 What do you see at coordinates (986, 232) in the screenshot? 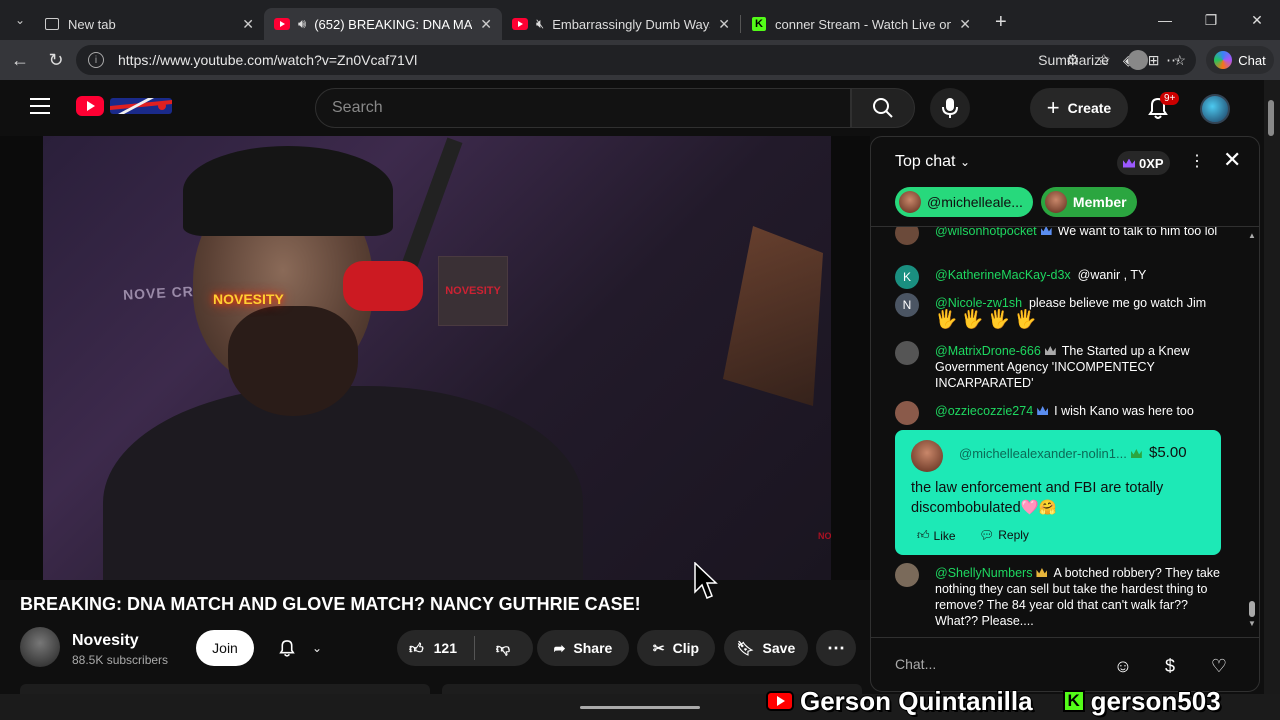
I see `chat-author: @wilsonhotpocket` at bounding box center [986, 232].